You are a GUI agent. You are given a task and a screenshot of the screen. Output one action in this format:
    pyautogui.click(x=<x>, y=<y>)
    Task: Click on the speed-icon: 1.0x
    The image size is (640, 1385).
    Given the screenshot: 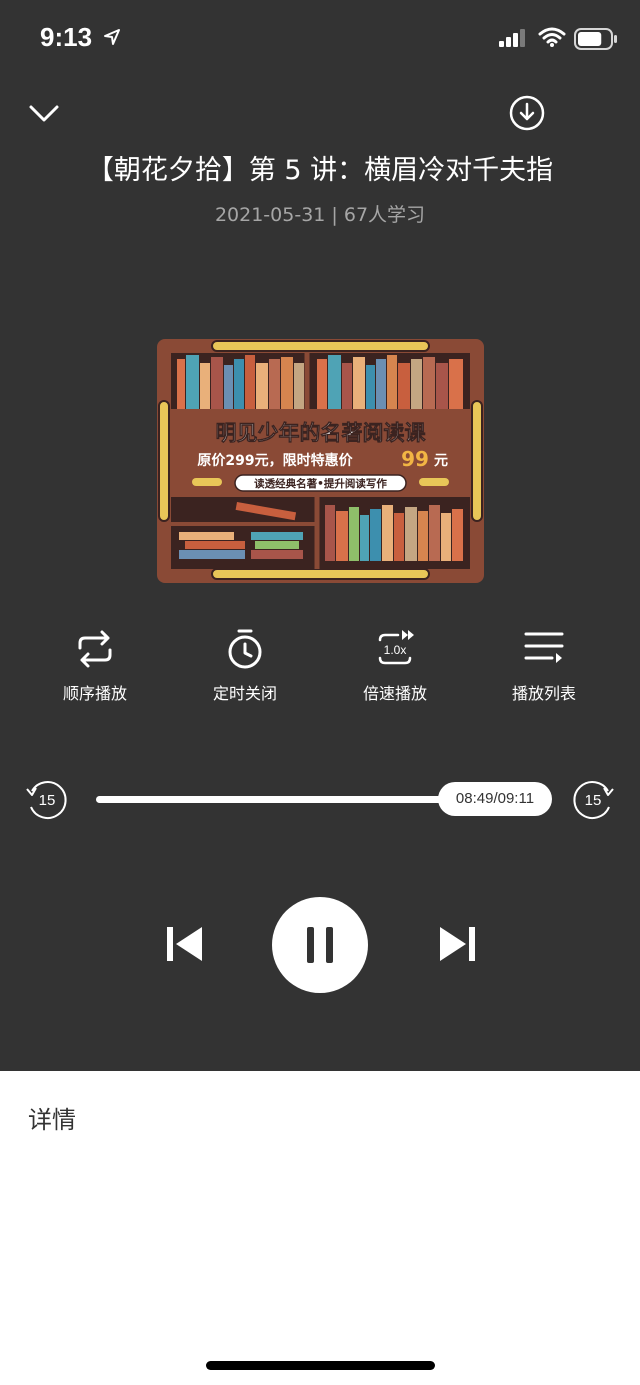 What is the action you would take?
    pyautogui.click(x=396, y=647)
    